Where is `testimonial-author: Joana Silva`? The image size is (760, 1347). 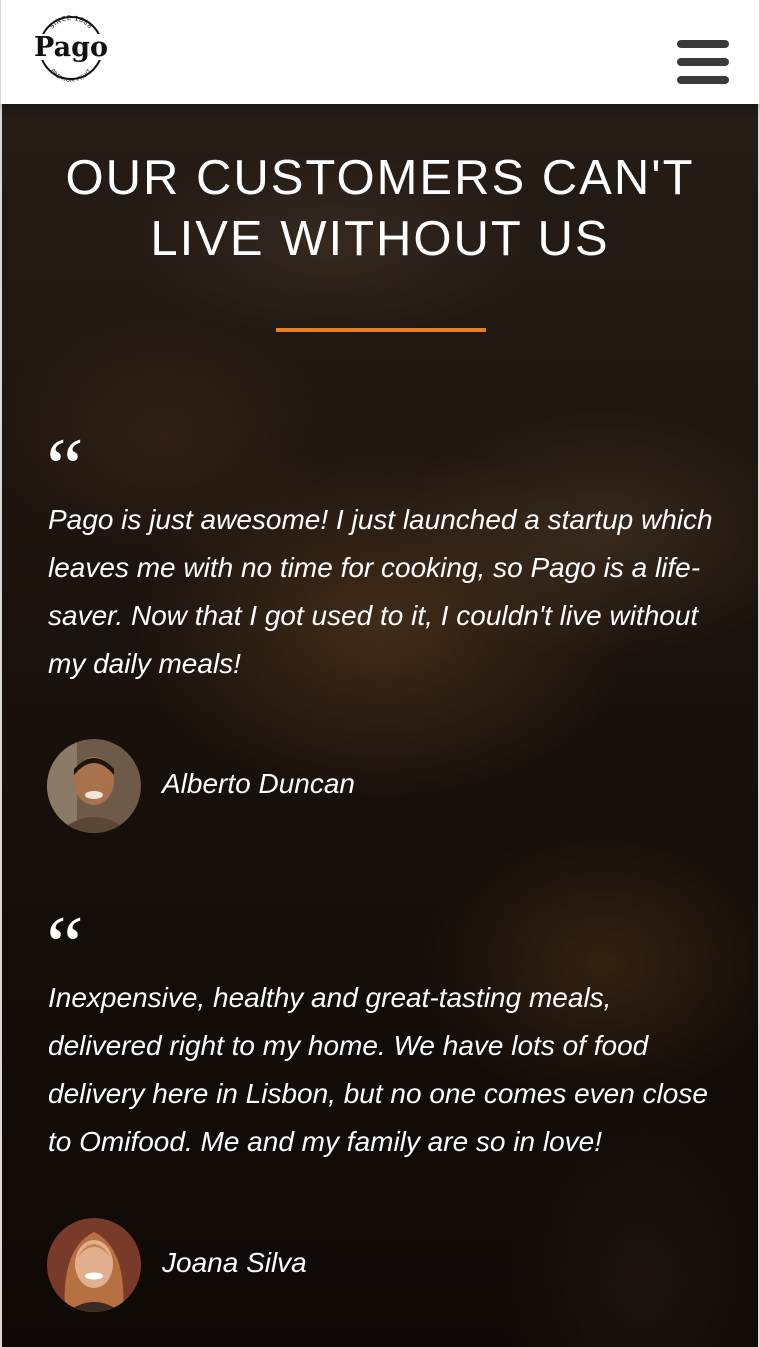 testimonial-author: Joana Silva is located at coordinates (234, 1262).